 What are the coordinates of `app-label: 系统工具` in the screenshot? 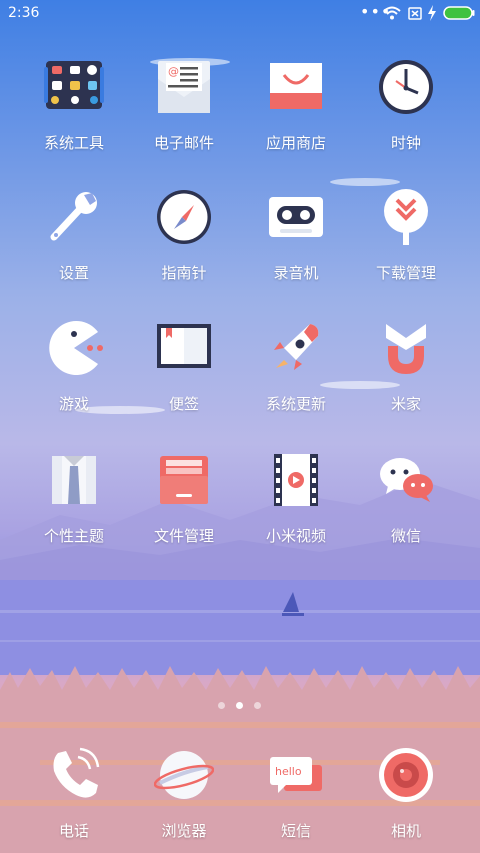 It's located at (73, 143).